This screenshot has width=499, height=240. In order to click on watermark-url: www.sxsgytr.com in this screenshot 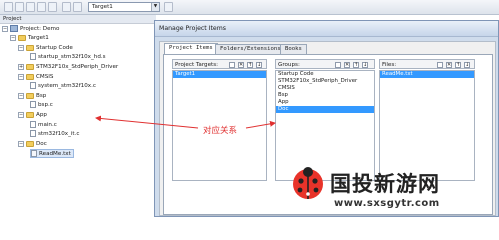, I will do `click(387, 203)`.